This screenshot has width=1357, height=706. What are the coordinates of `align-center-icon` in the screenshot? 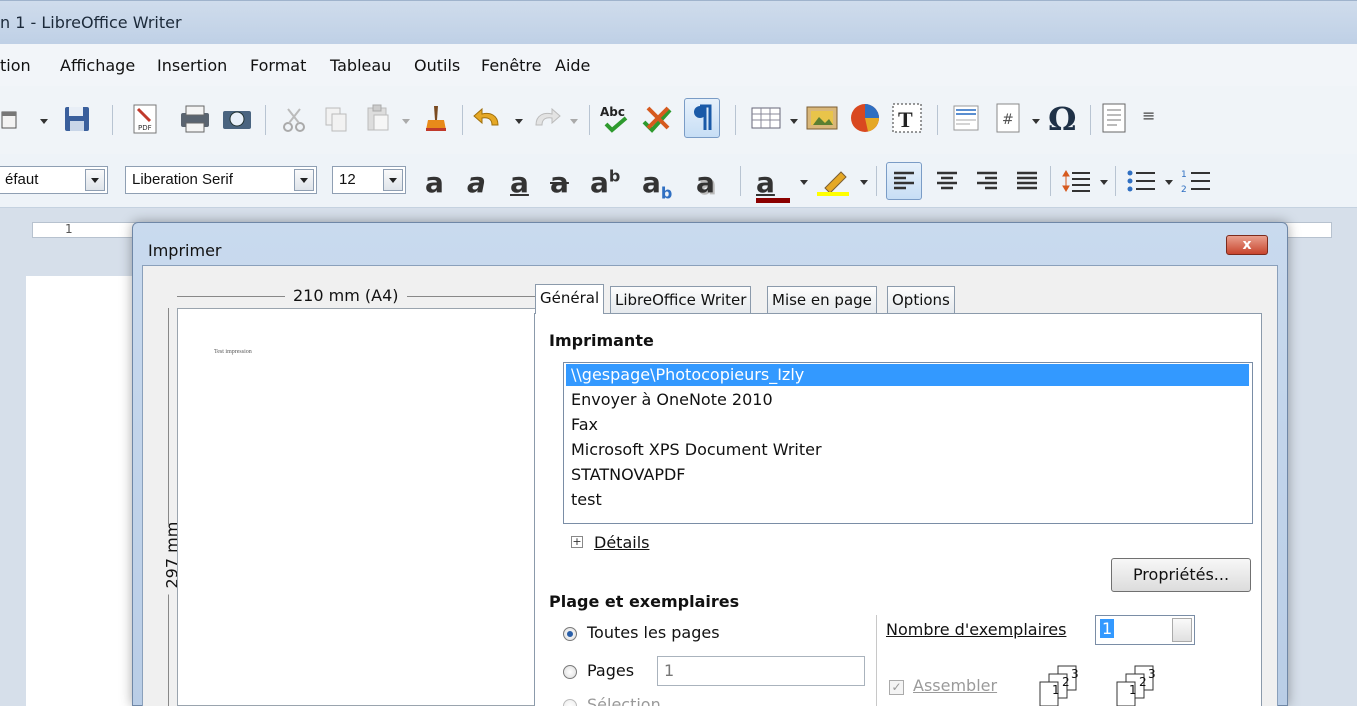 It's located at (947, 181).